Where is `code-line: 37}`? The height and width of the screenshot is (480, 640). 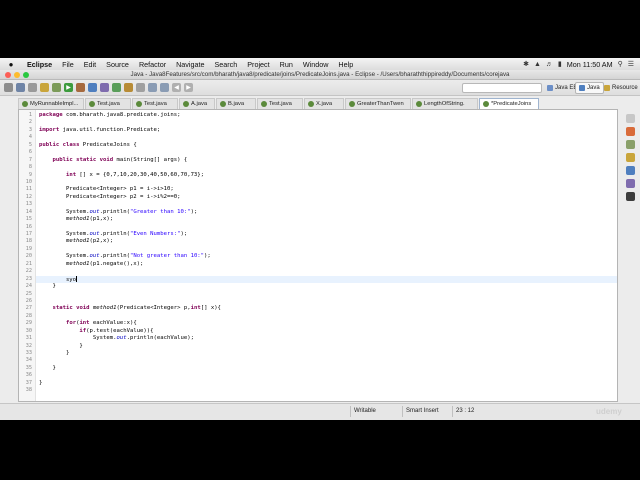
code-line: 37} is located at coordinates (321, 383).